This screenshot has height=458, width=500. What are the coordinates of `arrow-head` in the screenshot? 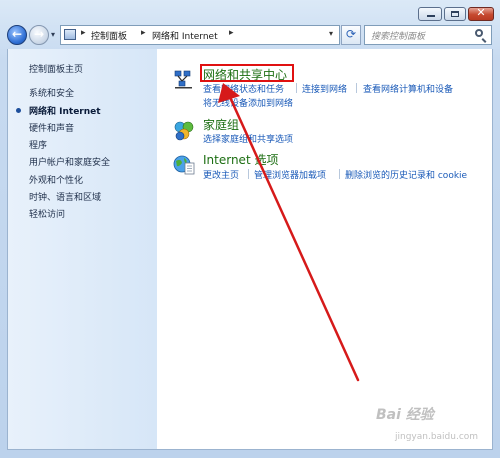 It's located at (229, 93).